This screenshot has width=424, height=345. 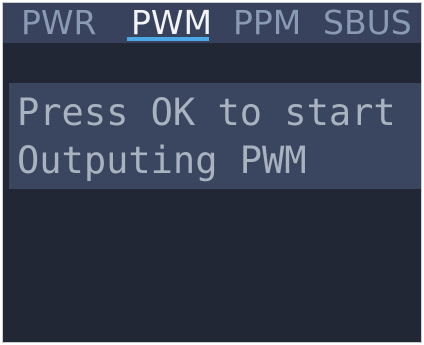 I want to click on active-tab-underline, so click(x=168, y=39).